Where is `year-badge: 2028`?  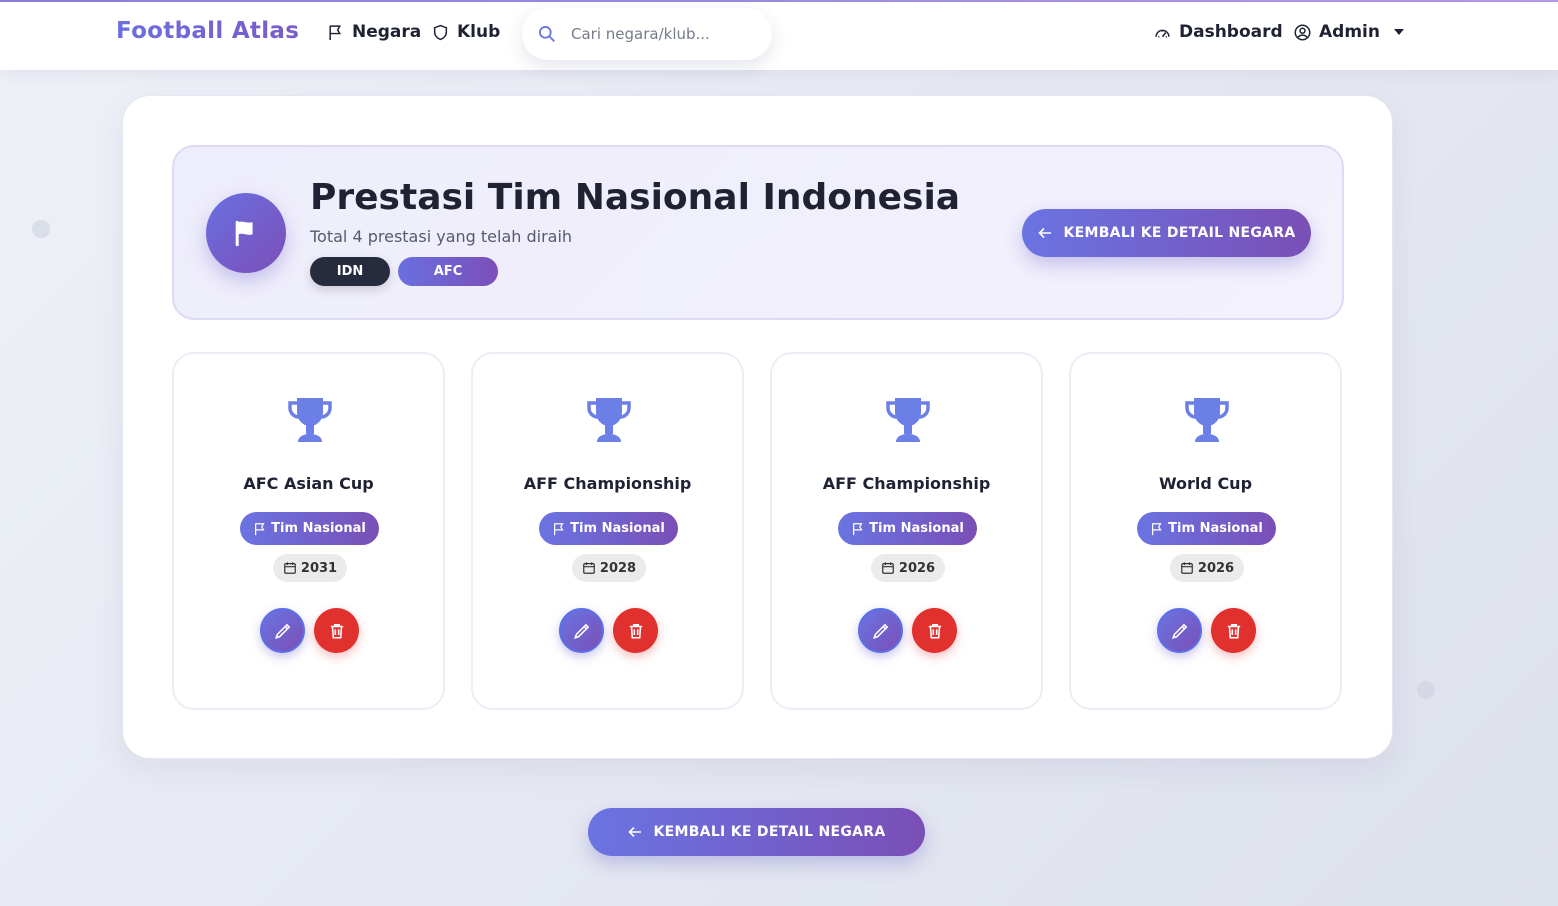
year-badge: 2028 is located at coordinates (609, 568).